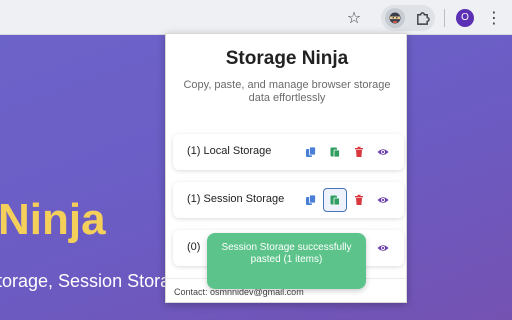  I want to click on storage-row-label: (1) Session Storage, so click(236, 199).